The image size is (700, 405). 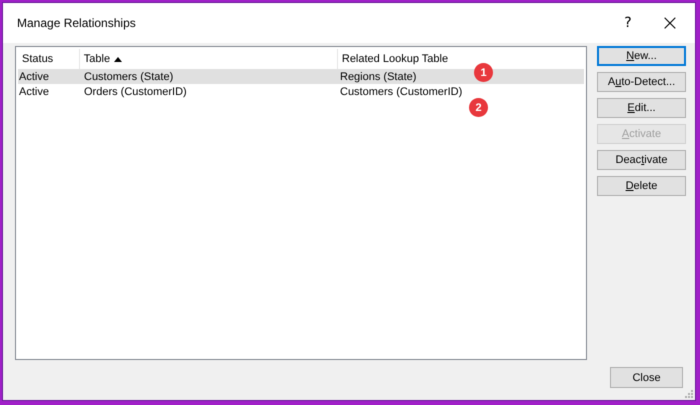 I want to click on resize-grip-icon, so click(x=689, y=394).